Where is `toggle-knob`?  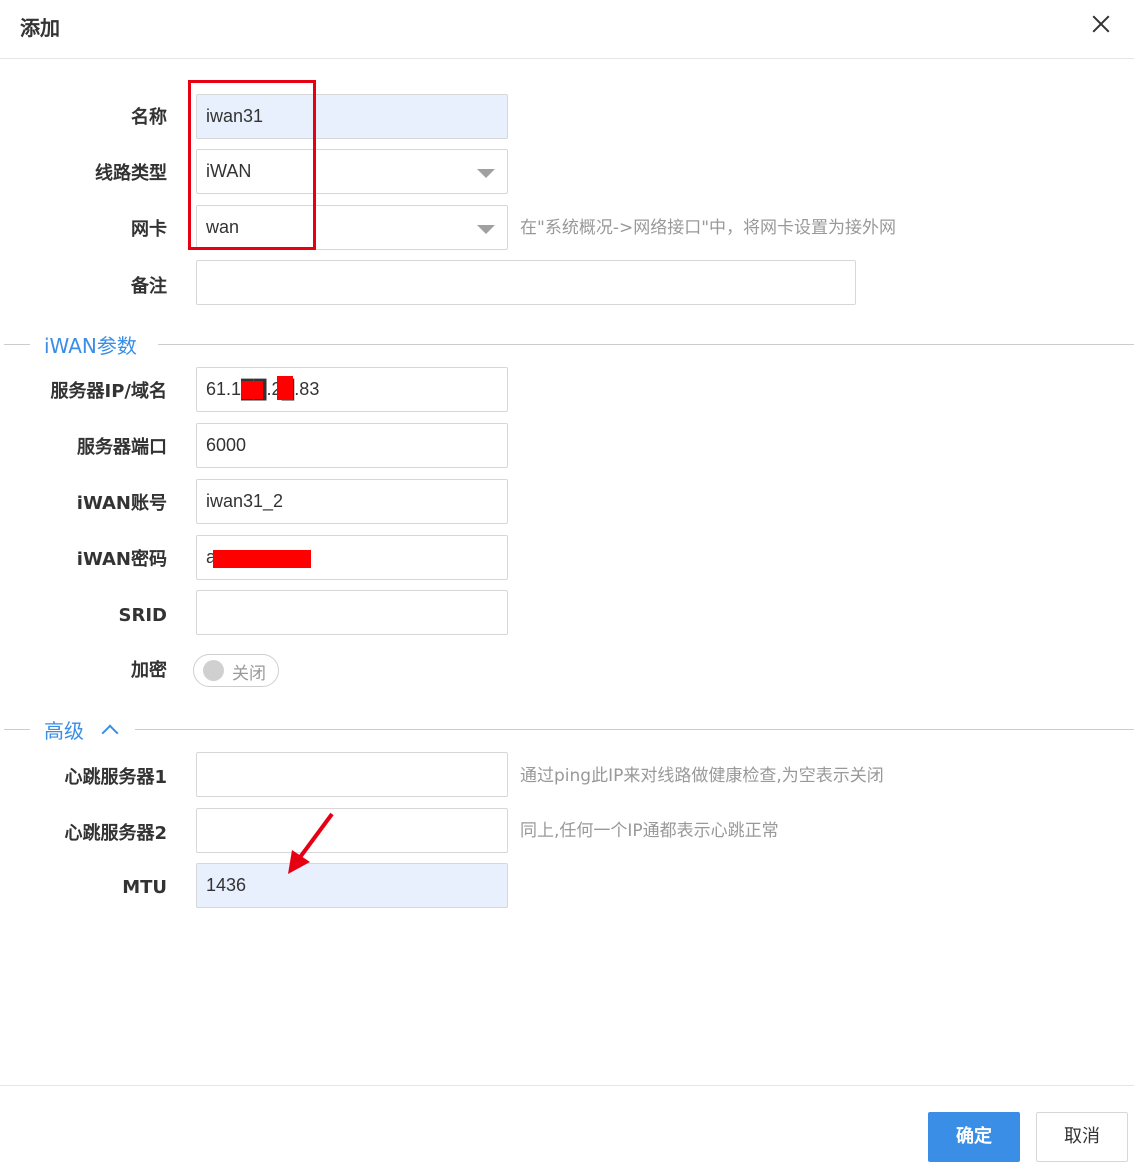 toggle-knob is located at coordinates (213, 670).